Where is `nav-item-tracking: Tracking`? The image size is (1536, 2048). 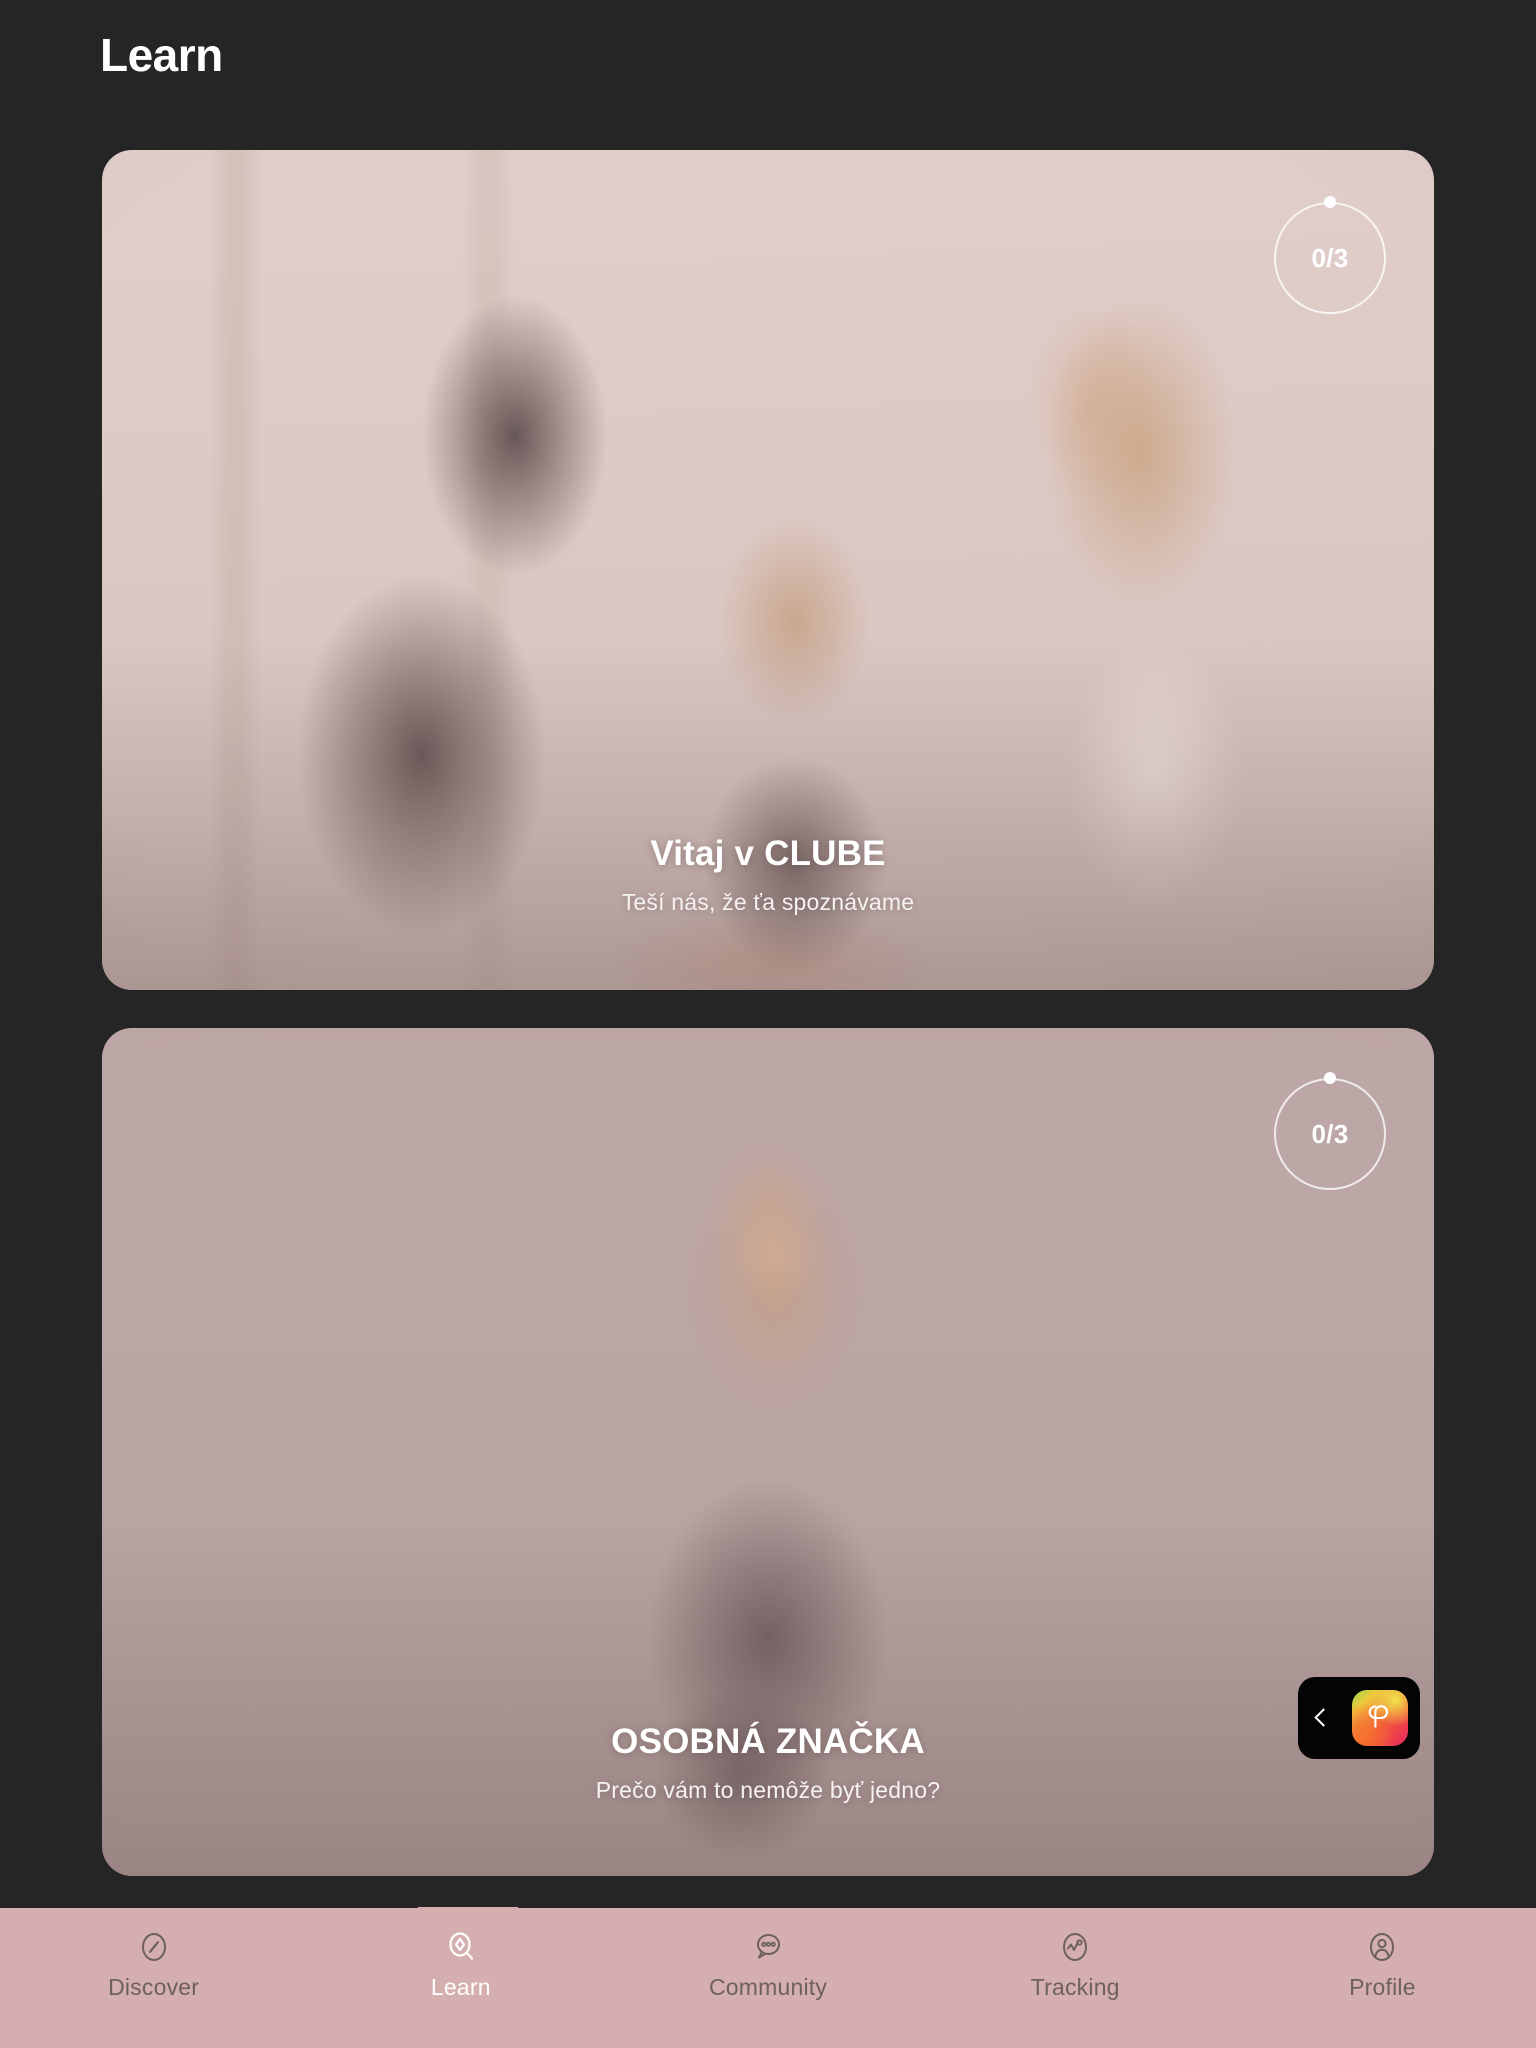
nav-item-tracking: Tracking is located at coordinates (1075, 1978).